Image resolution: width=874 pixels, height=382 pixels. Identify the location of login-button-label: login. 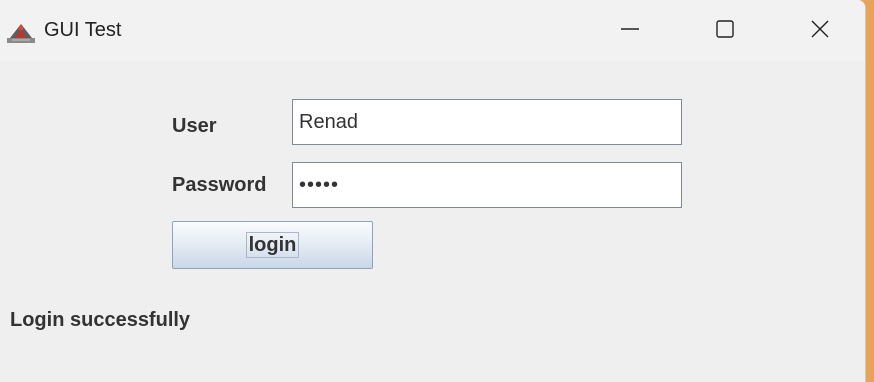
(272, 245).